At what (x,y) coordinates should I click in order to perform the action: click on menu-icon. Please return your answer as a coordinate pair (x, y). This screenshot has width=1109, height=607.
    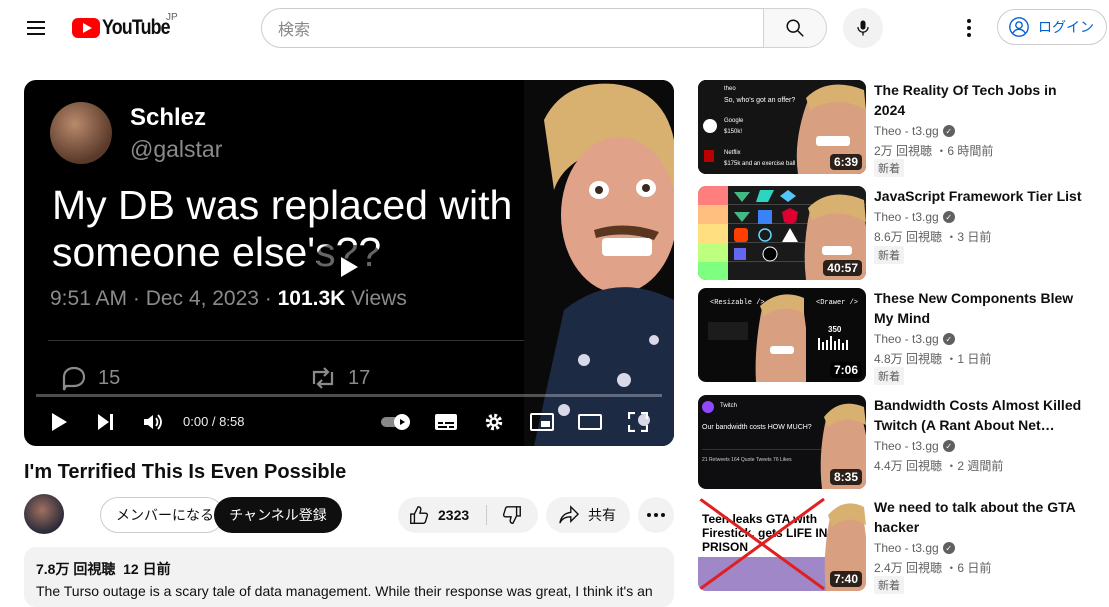
    Looking at the image, I should click on (36, 28).